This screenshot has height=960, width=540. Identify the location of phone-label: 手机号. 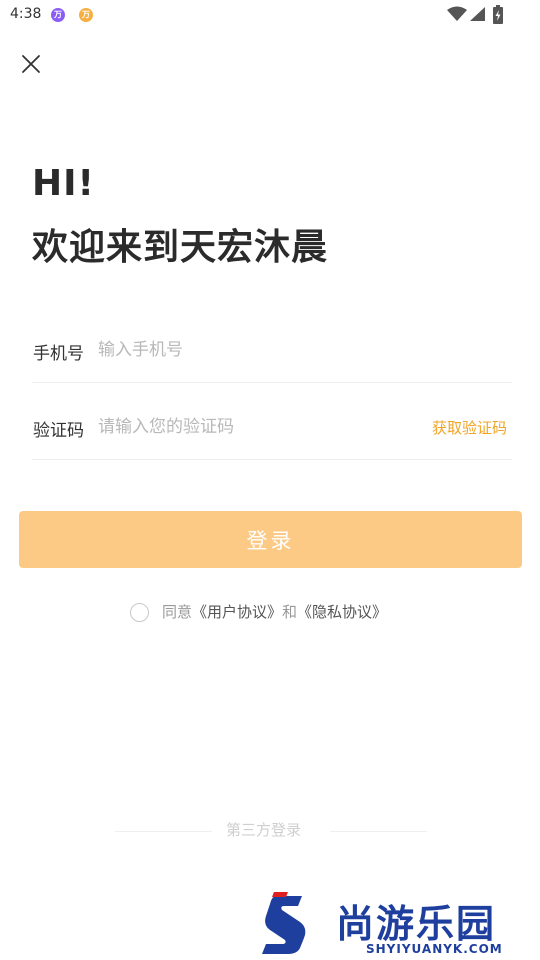
(58, 354).